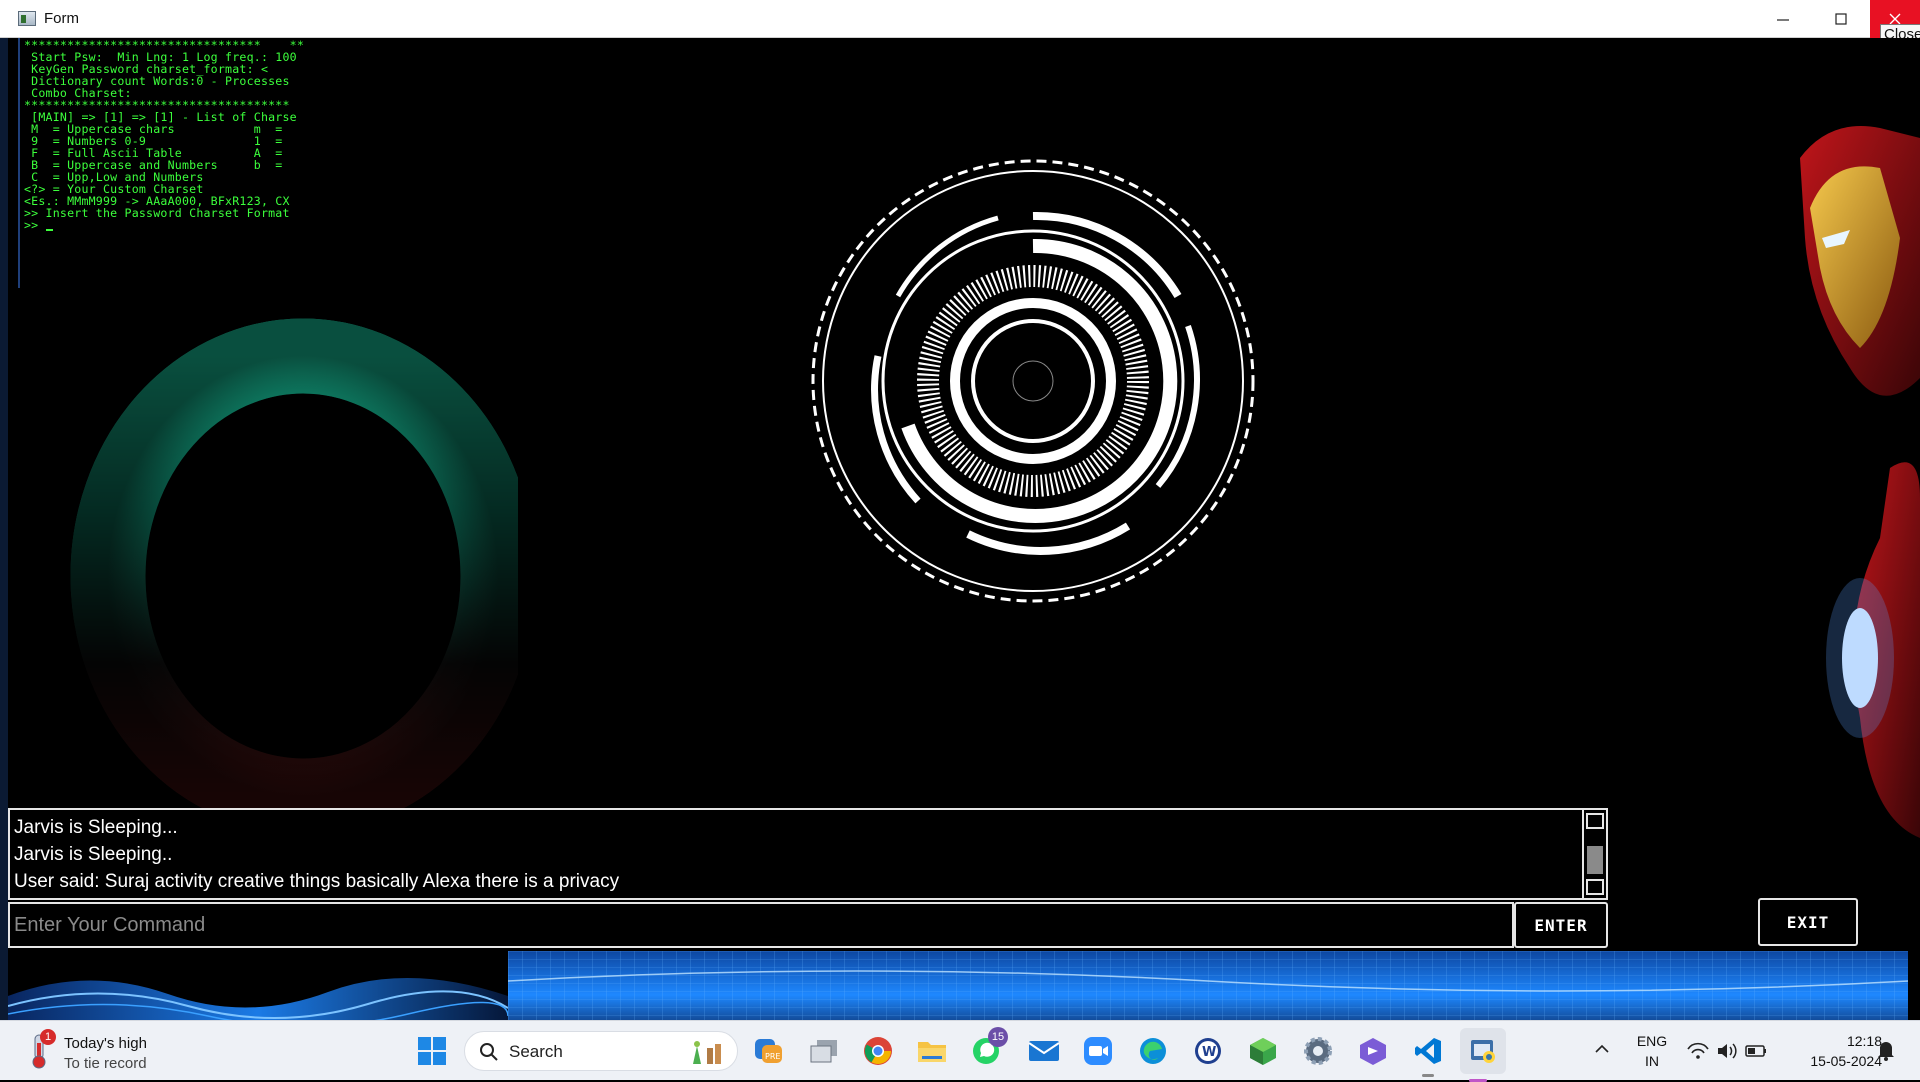  What do you see at coordinates (4, 529) in the screenshot?
I see `window-left-edge` at bounding box center [4, 529].